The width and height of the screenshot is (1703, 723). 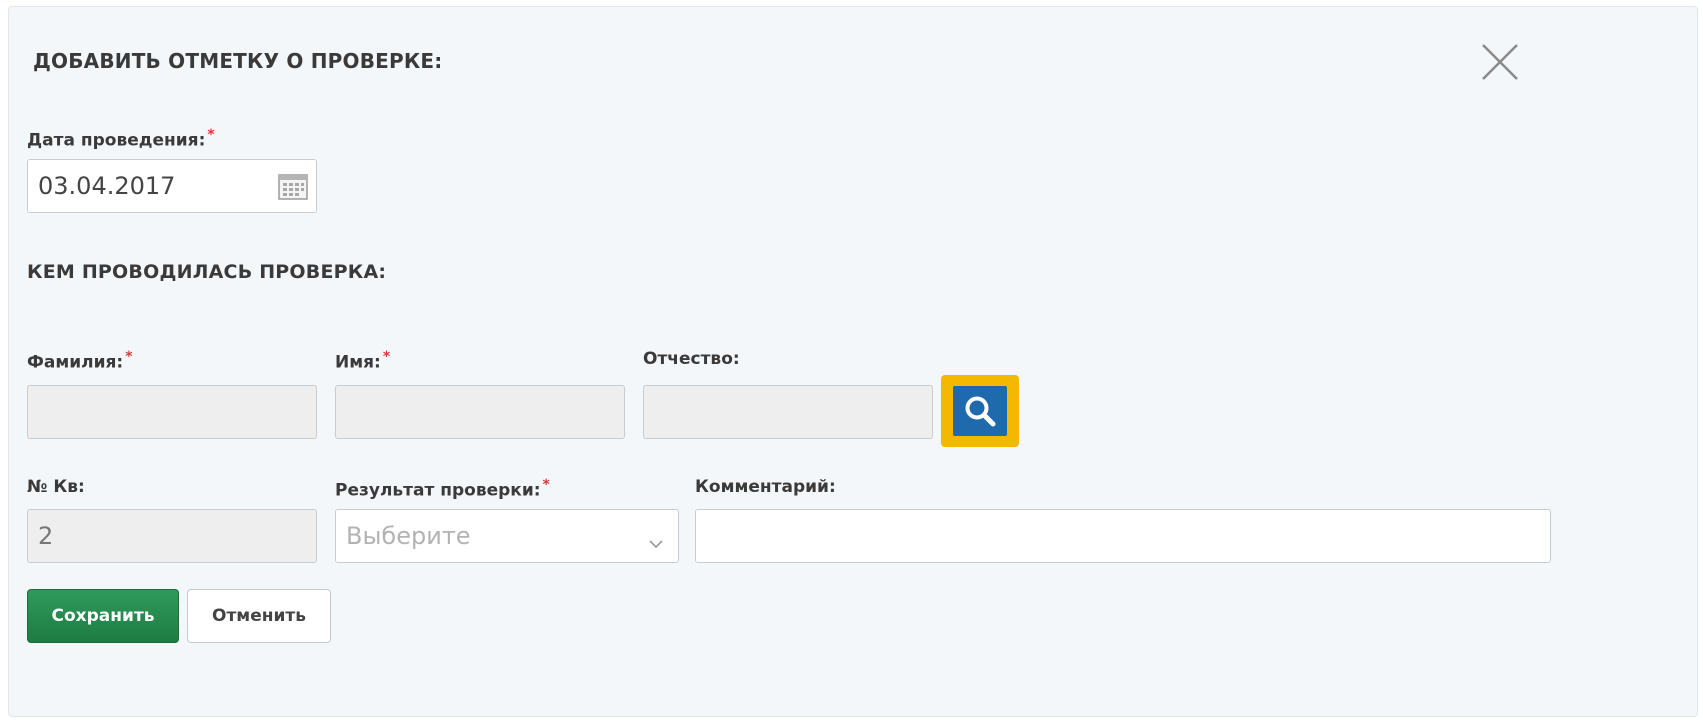 I want to click on result-label: Результат проверки: *, so click(x=442, y=489).